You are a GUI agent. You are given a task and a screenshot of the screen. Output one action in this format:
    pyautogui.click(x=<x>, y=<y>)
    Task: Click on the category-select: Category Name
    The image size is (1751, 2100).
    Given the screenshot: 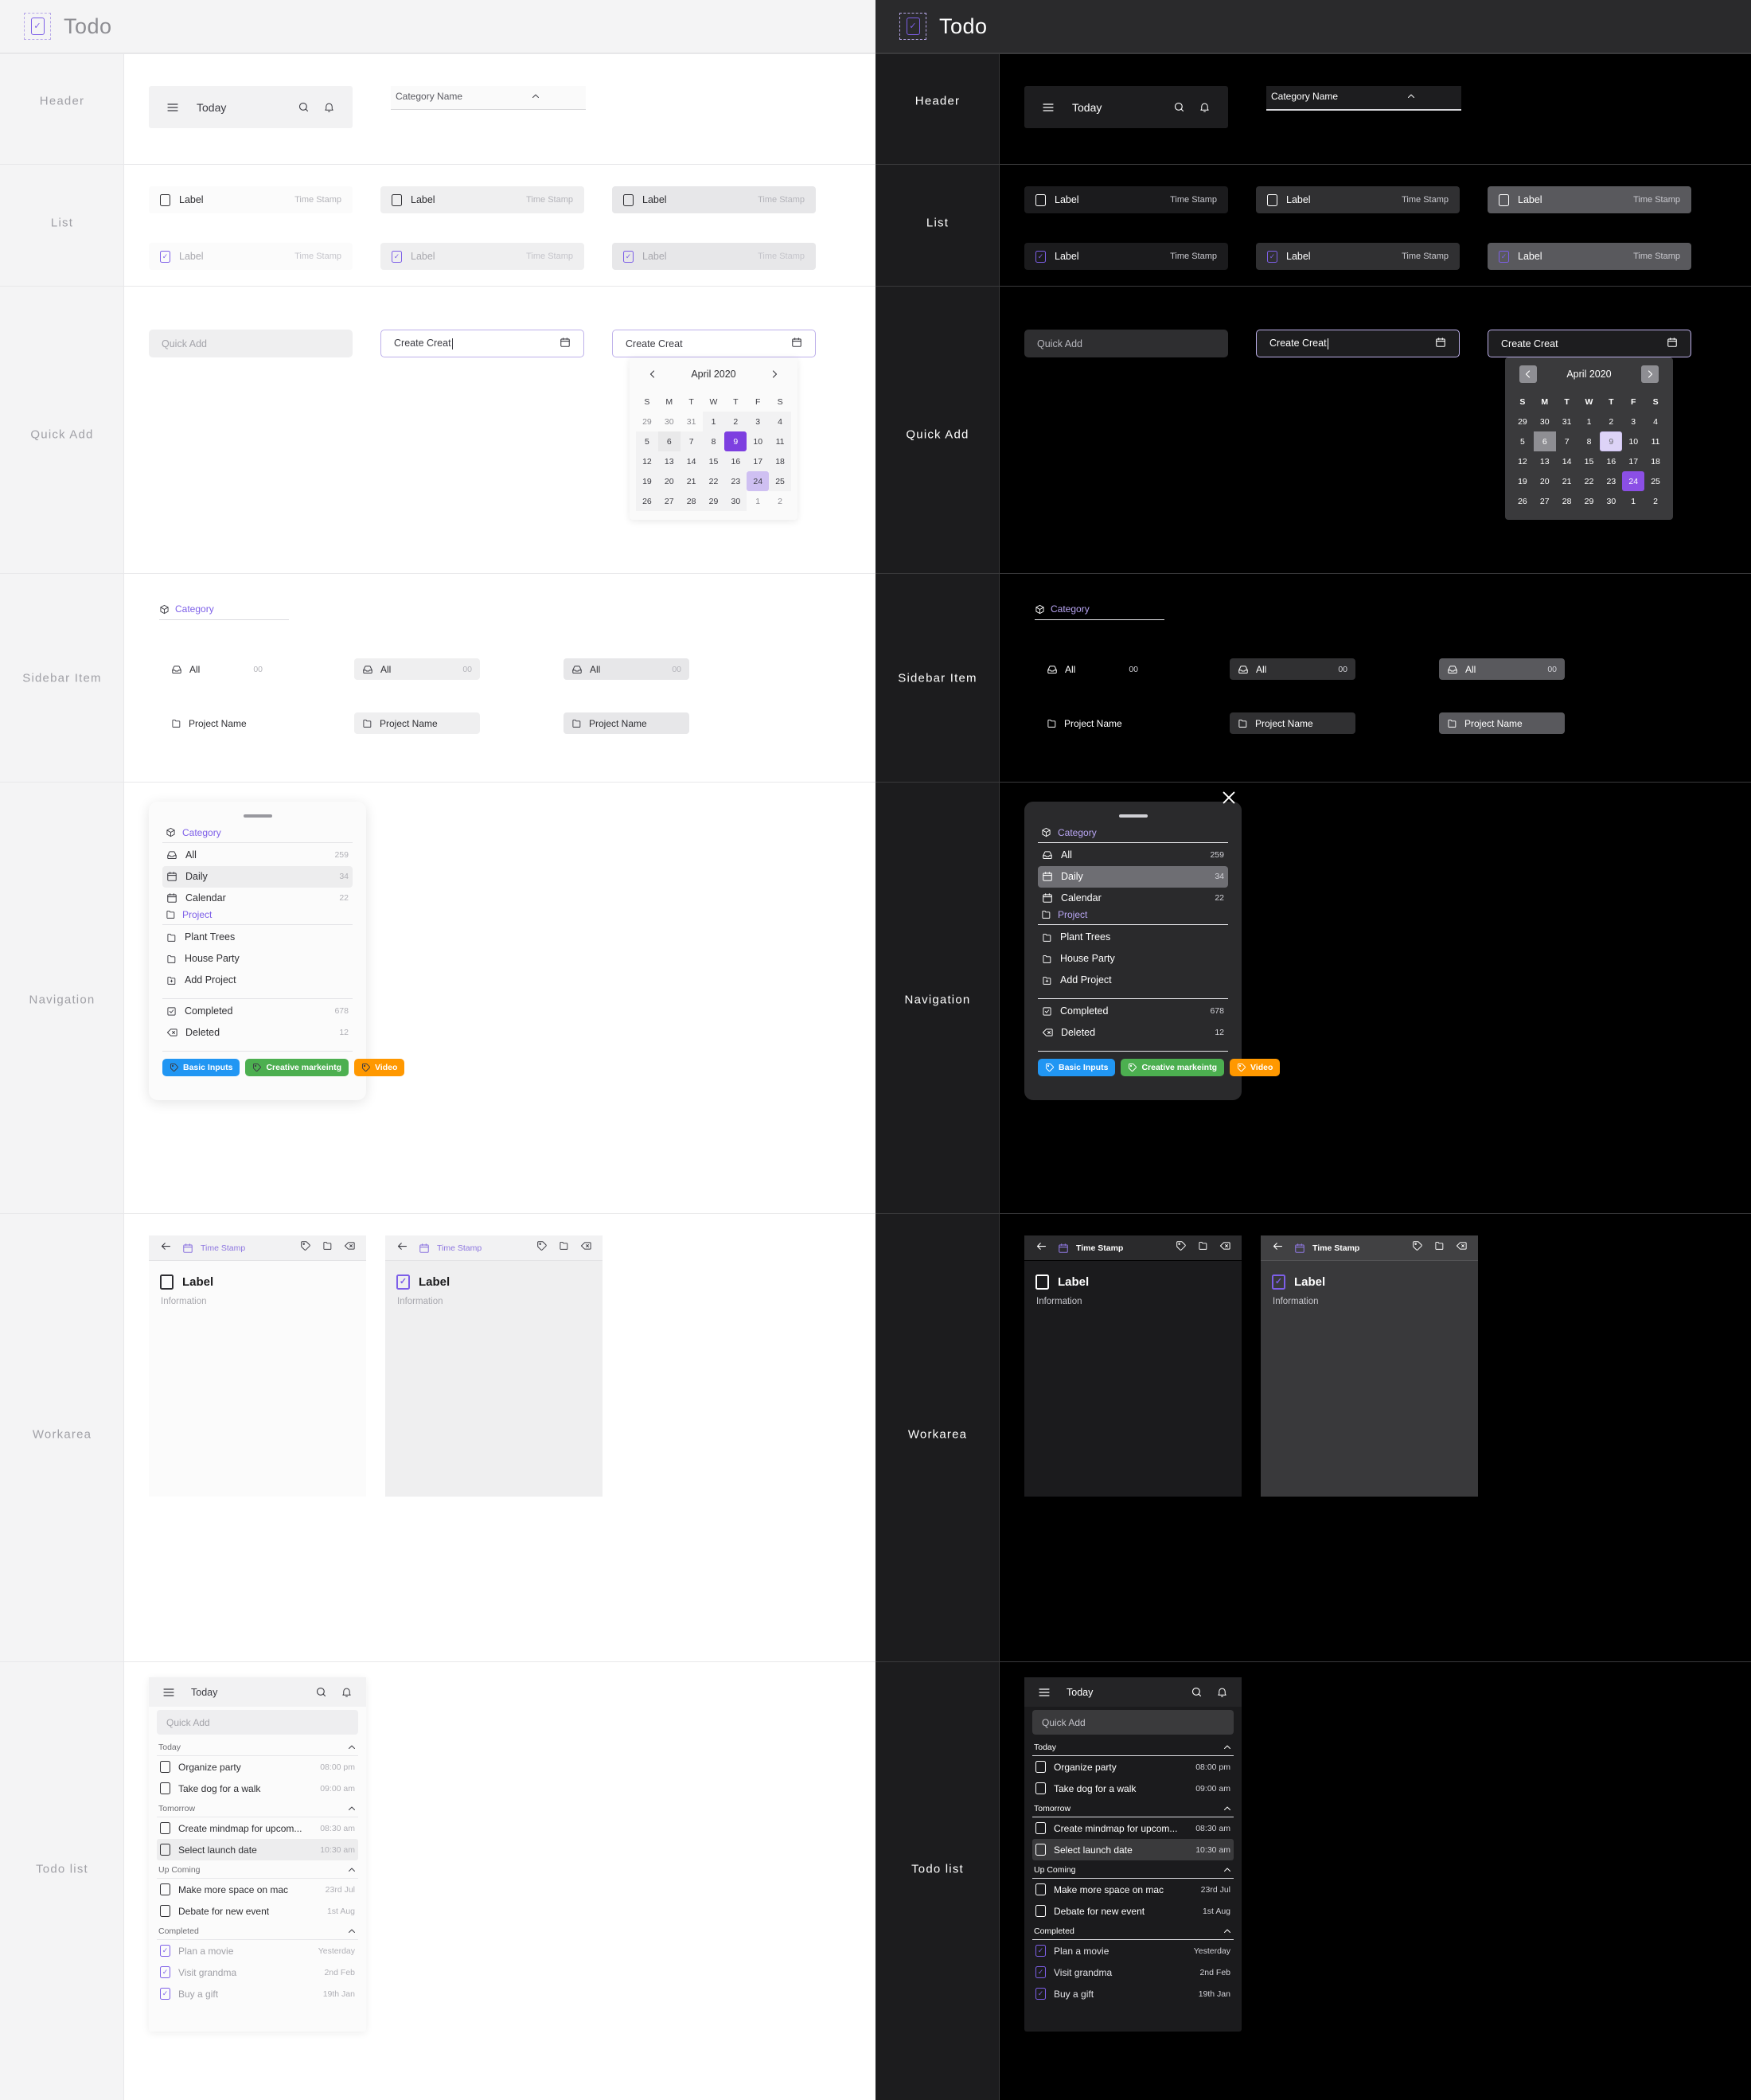 What is the action you would take?
    pyautogui.click(x=488, y=98)
    